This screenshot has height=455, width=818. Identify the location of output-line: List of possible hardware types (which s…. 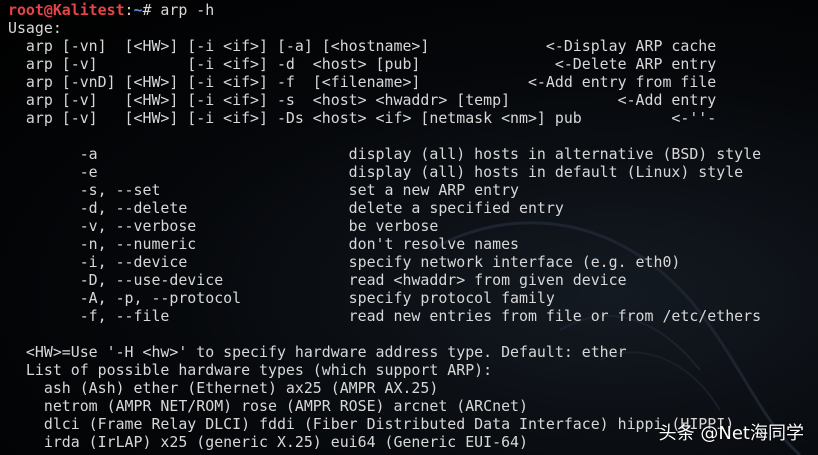
(250, 370).